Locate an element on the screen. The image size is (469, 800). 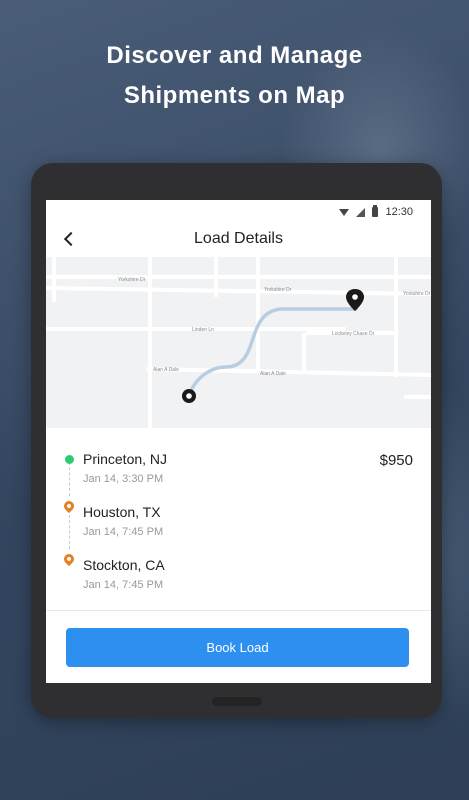
tablet-home-button is located at coordinates (237, 701).